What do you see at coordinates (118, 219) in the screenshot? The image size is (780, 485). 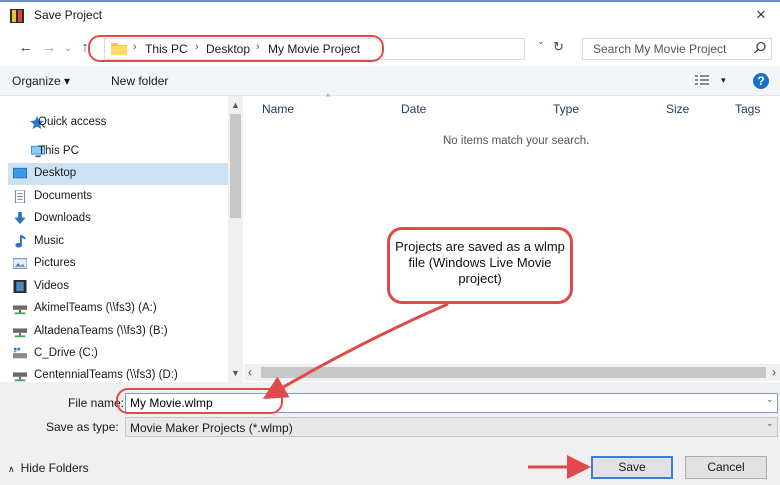 I see `sidebar-item-downloads: Downloads` at bounding box center [118, 219].